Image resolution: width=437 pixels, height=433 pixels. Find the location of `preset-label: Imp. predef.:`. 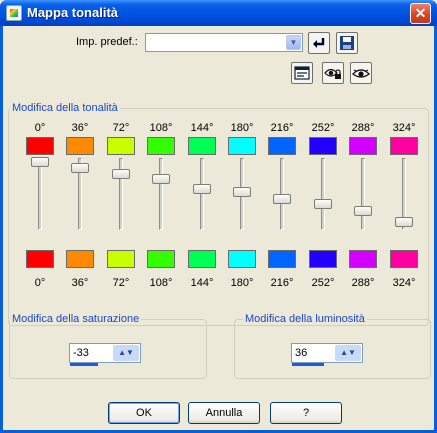

preset-label: Imp. predef.: is located at coordinates (107, 42).